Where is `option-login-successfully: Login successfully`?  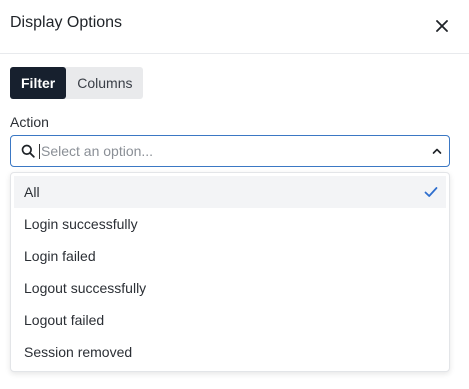 option-login-successfully: Login successfully is located at coordinates (230, 224).